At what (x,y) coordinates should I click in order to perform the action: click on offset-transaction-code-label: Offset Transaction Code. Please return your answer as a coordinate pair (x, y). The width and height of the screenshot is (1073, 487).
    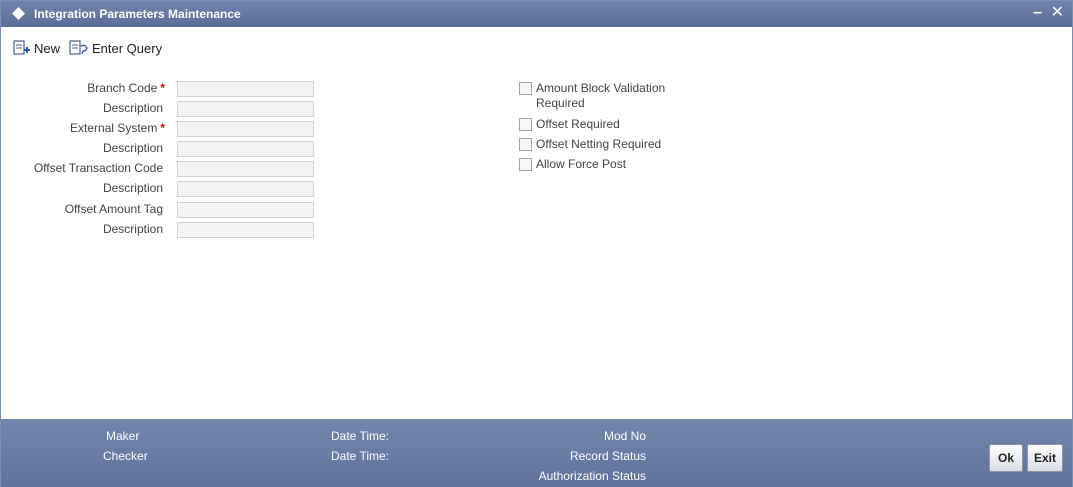
    Looking at the image, I should click on (98, 168).